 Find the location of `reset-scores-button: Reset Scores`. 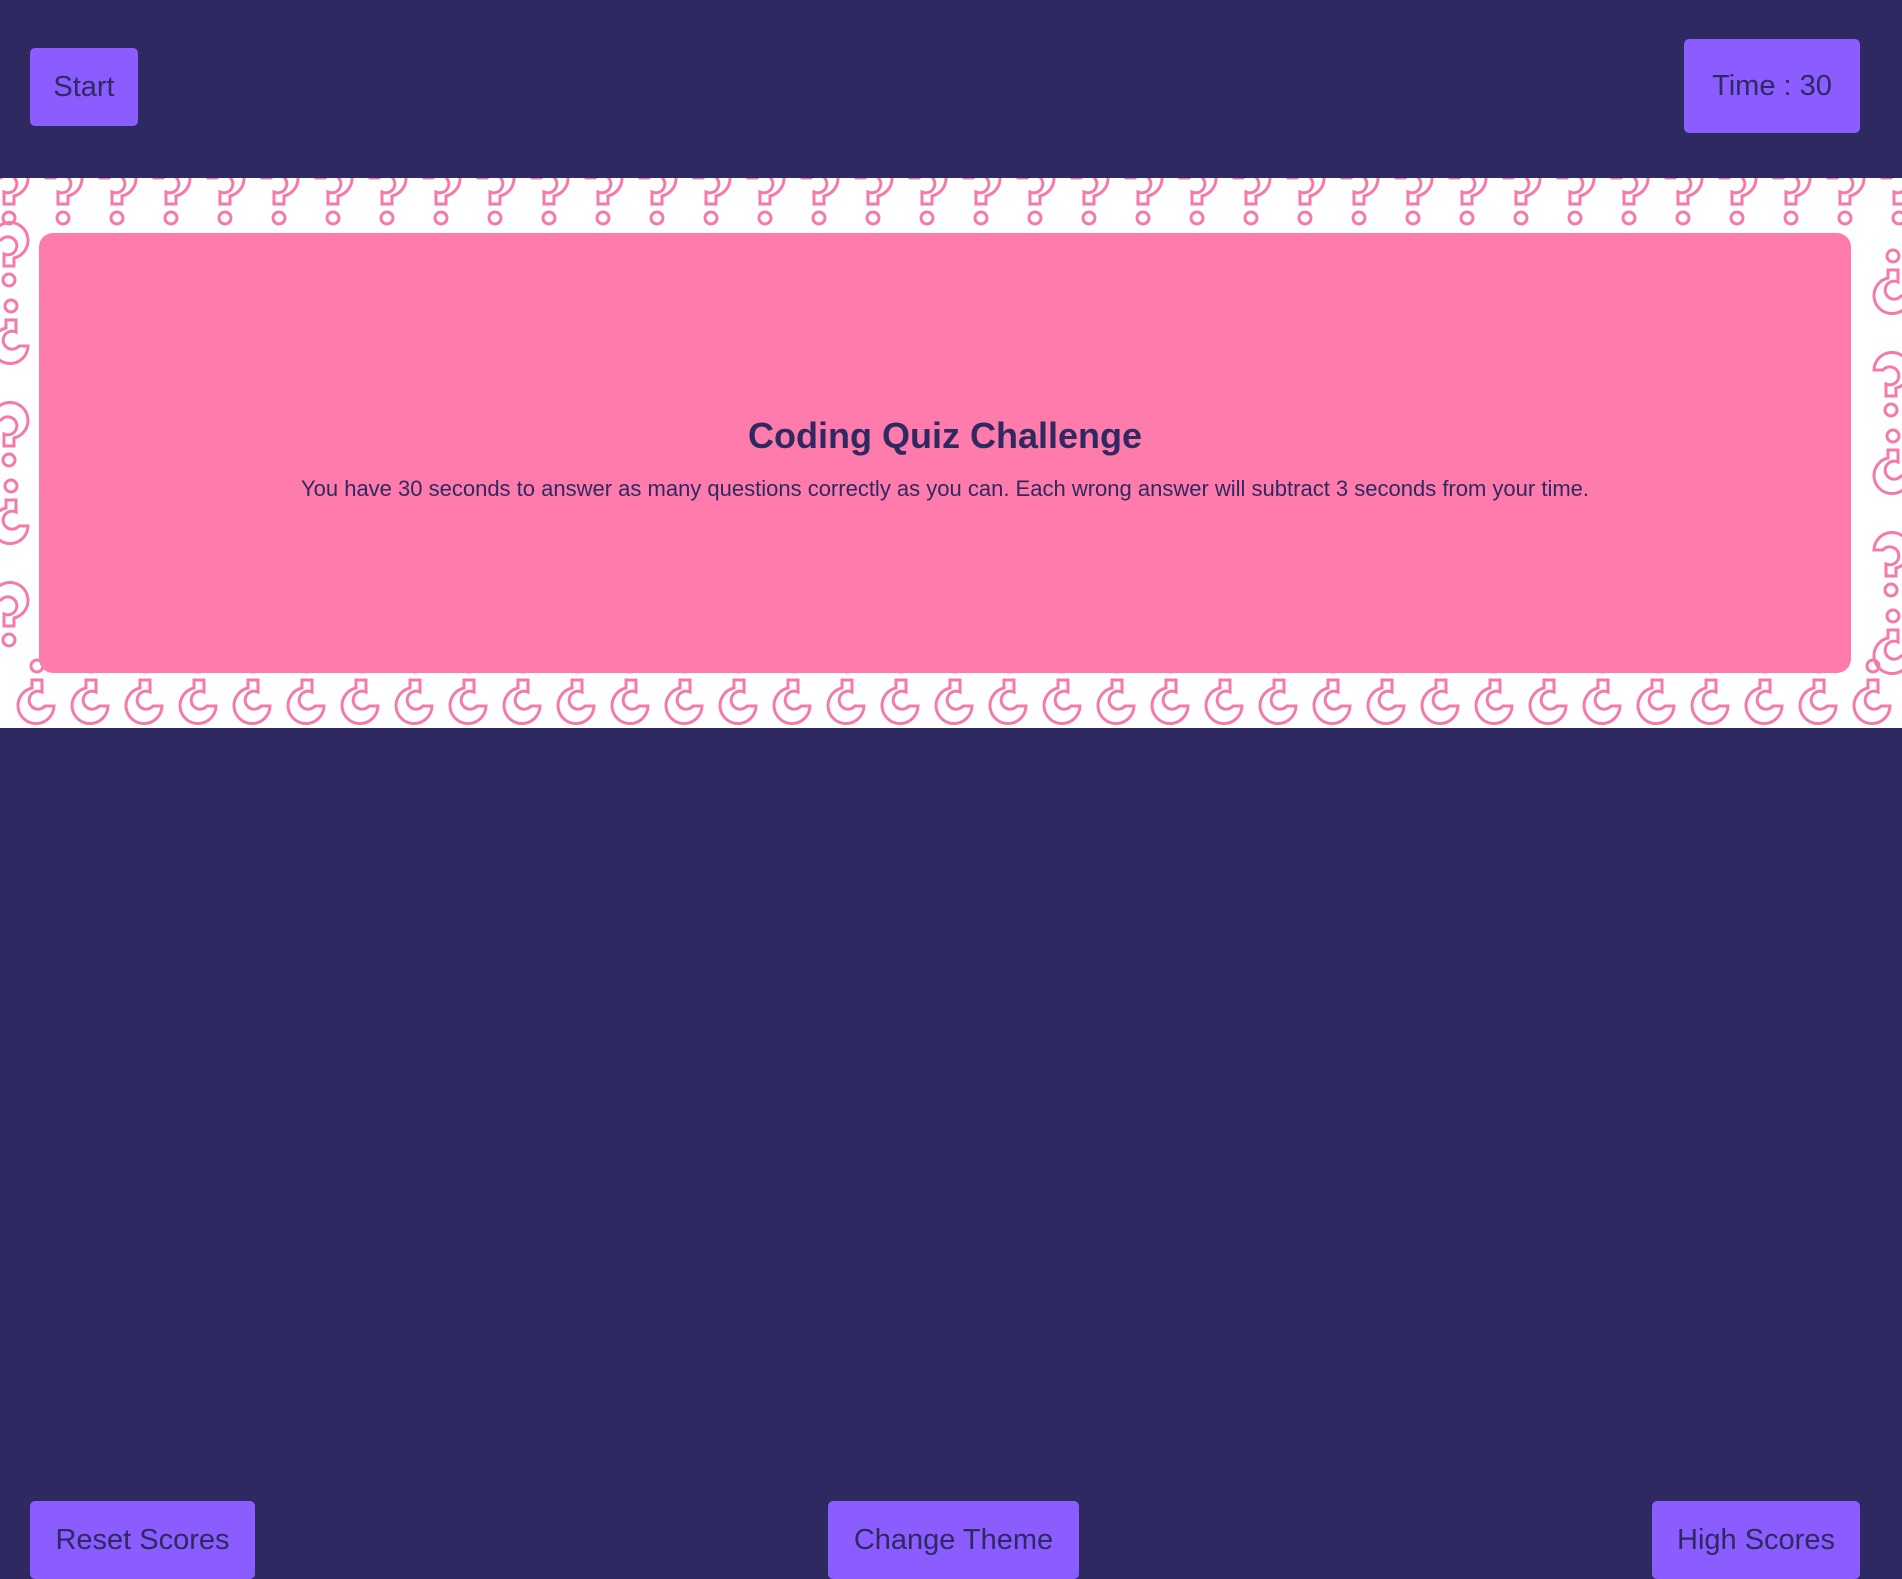

reset-scores-button: Reset Scores is located at coordinates (142, 1540).